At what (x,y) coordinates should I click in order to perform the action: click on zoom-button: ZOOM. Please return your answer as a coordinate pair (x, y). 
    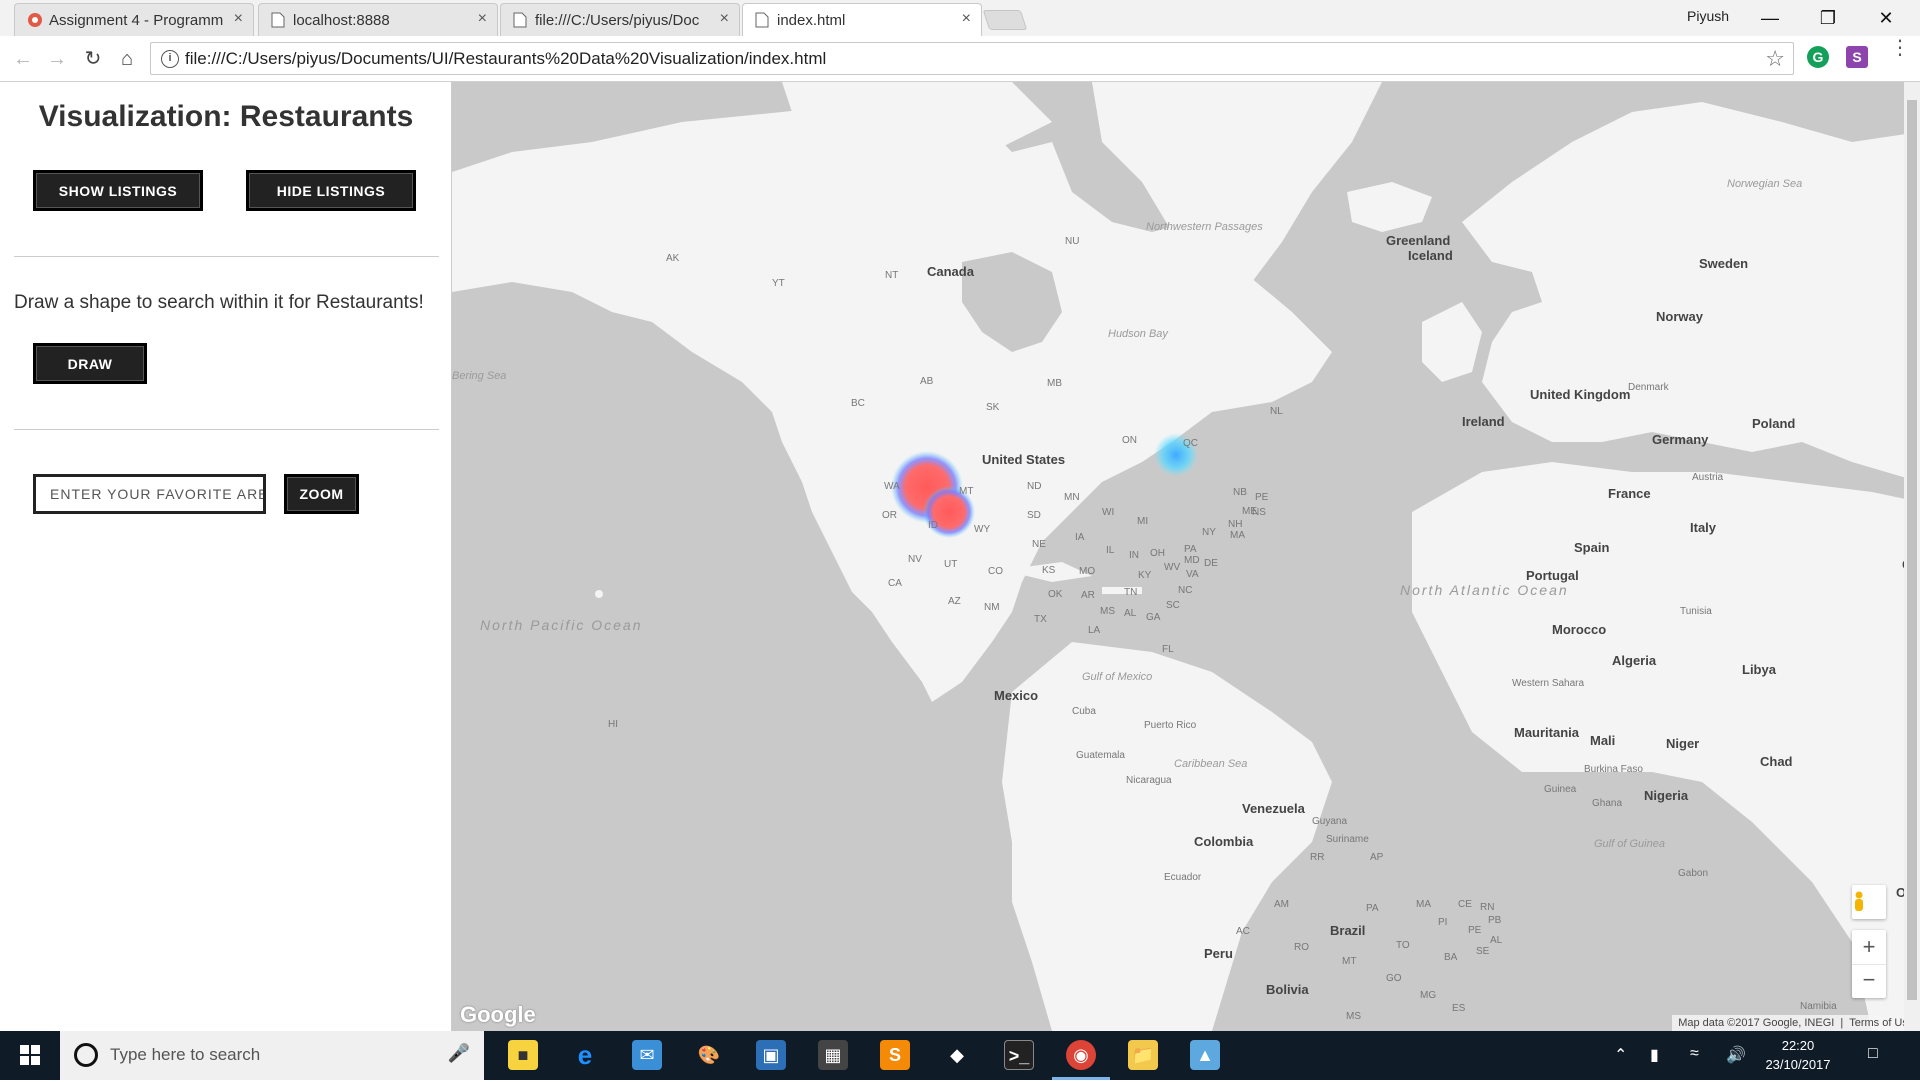
    Looking at the image, I should click on (321, 494).